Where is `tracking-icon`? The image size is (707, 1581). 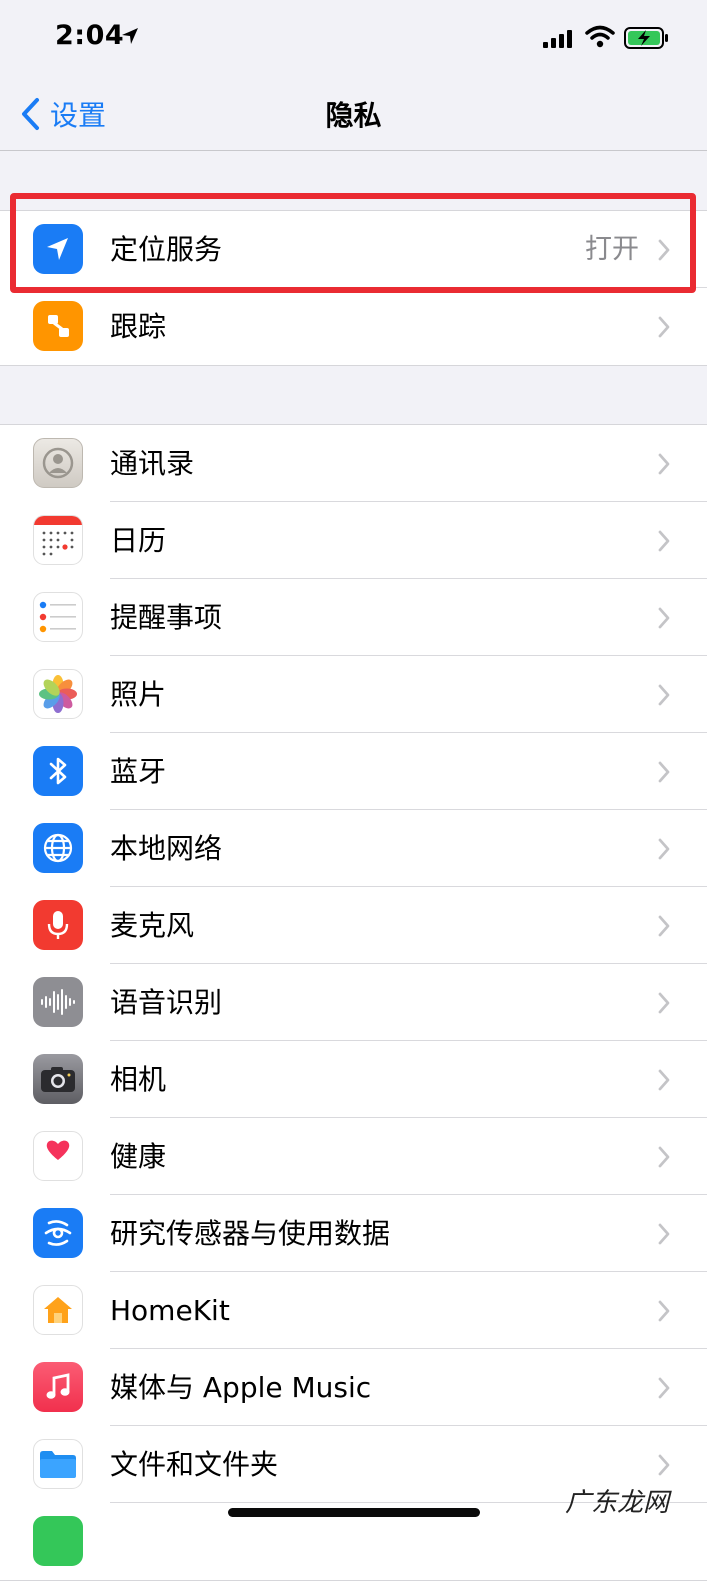 tracking-icon is located at coordinates (58, 326).